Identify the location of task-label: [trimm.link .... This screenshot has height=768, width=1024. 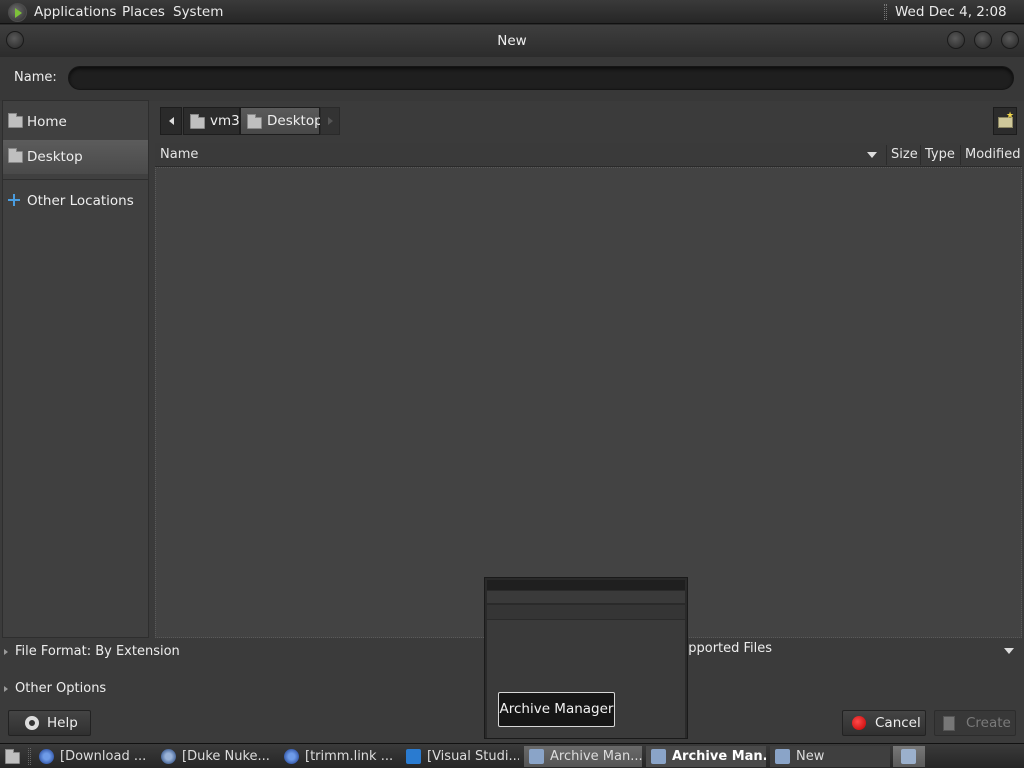
(349, 756).